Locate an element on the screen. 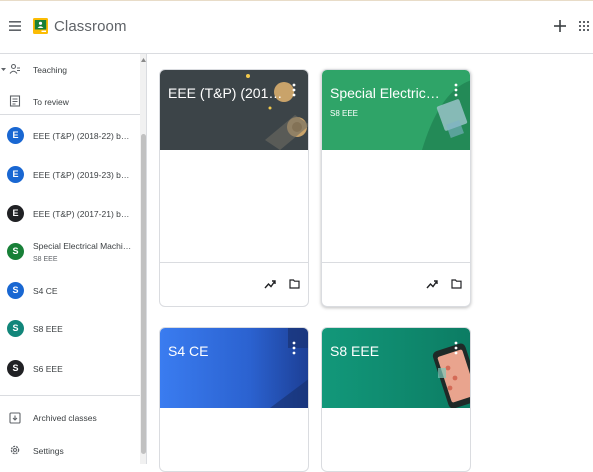  card-title: Special Electrical Machines is located at coordinates (388, 93).